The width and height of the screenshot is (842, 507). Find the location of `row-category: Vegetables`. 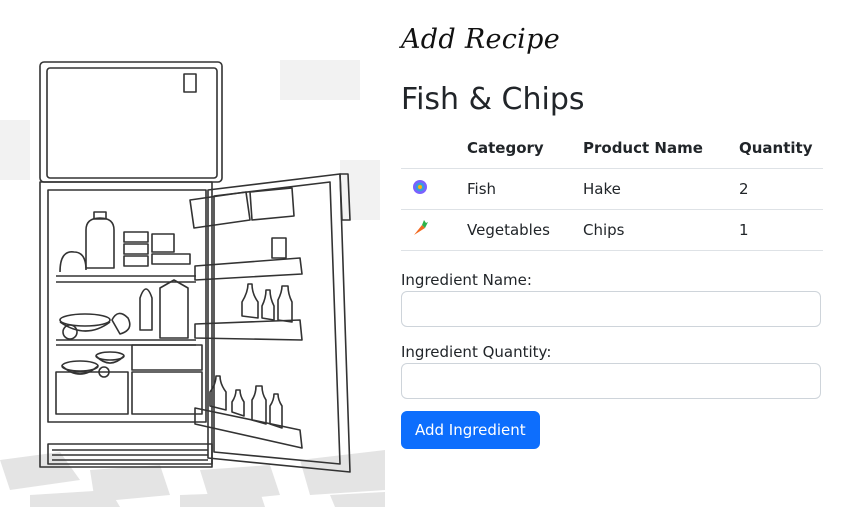

row-category: Vegetables is located at coordinates (525, 230).